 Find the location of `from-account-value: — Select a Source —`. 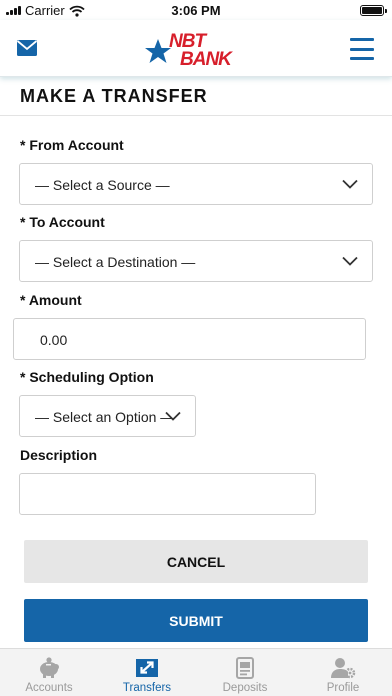

from-account-value: — Select a Source — is located at coordinates (102, 185).